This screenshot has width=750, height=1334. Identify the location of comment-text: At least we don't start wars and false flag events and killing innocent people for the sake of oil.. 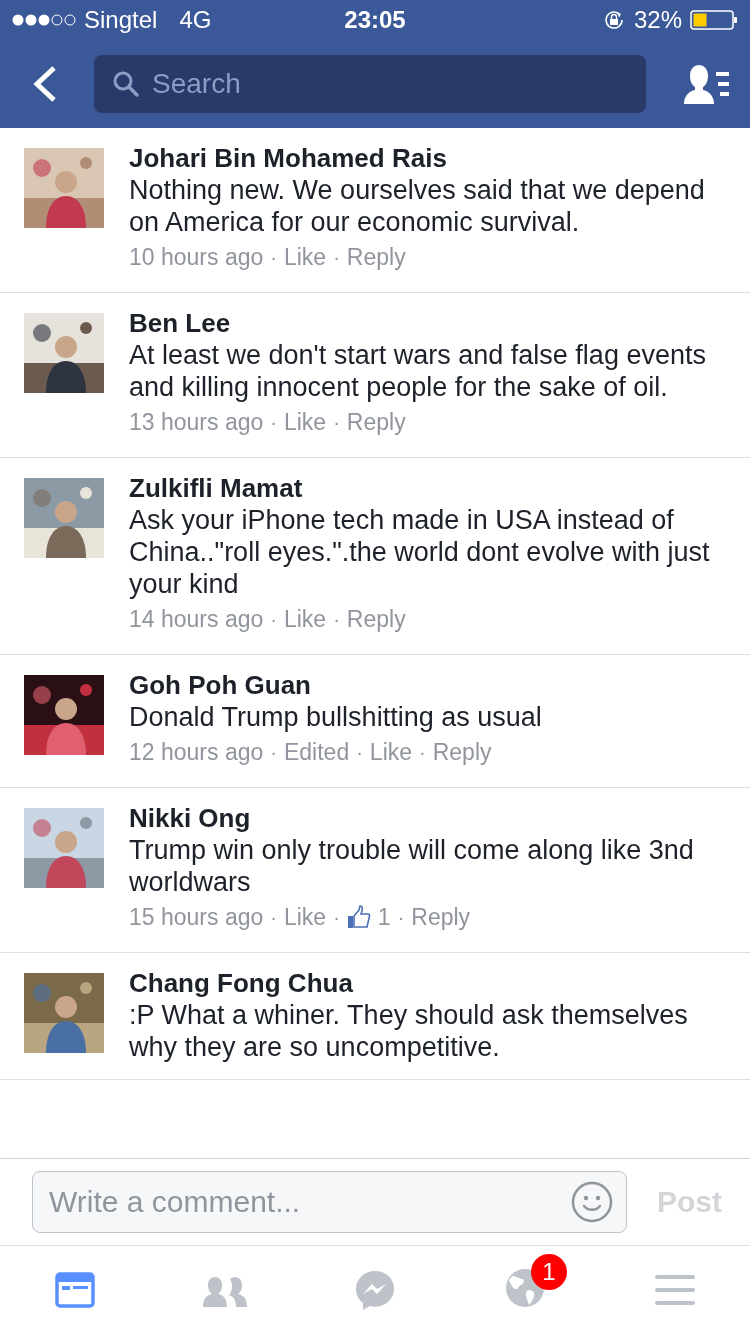
(418, 371).